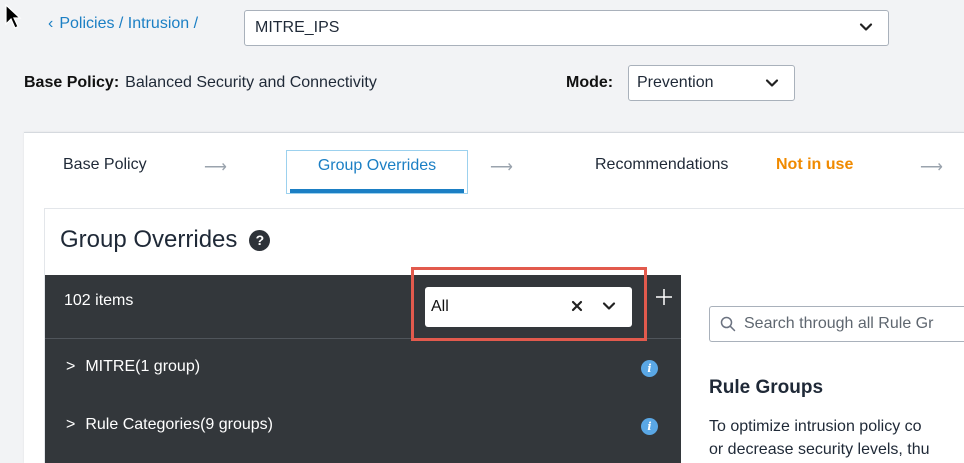  What do you see at coordinates (819, 449) in the screenshot?
I see `description-line: or decrease security levels, thu` at bounding box center [819, 449].